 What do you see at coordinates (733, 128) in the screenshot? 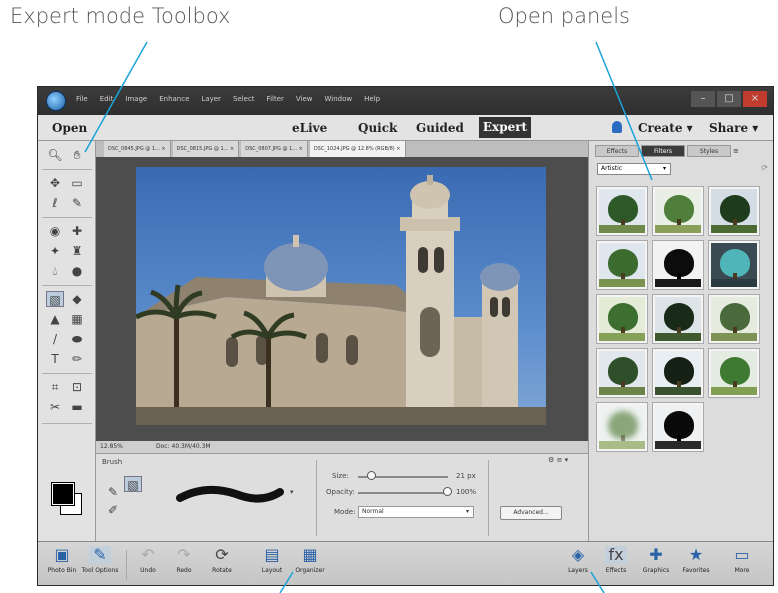
I see `share-button: Share ▾` at bounding box center [733, 128].